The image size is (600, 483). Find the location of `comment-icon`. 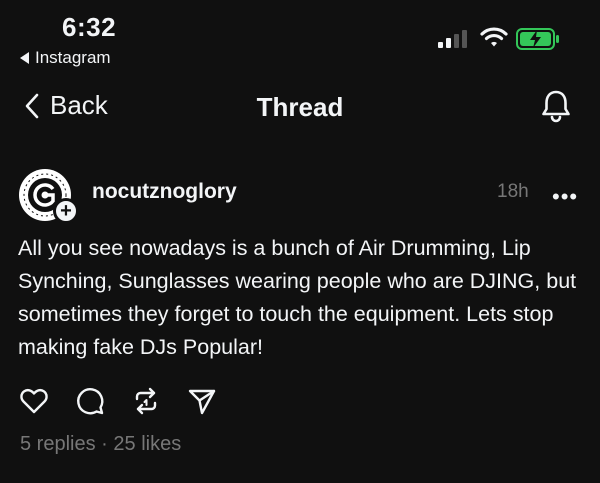

comment-icon is located at coordinates (90, 401).